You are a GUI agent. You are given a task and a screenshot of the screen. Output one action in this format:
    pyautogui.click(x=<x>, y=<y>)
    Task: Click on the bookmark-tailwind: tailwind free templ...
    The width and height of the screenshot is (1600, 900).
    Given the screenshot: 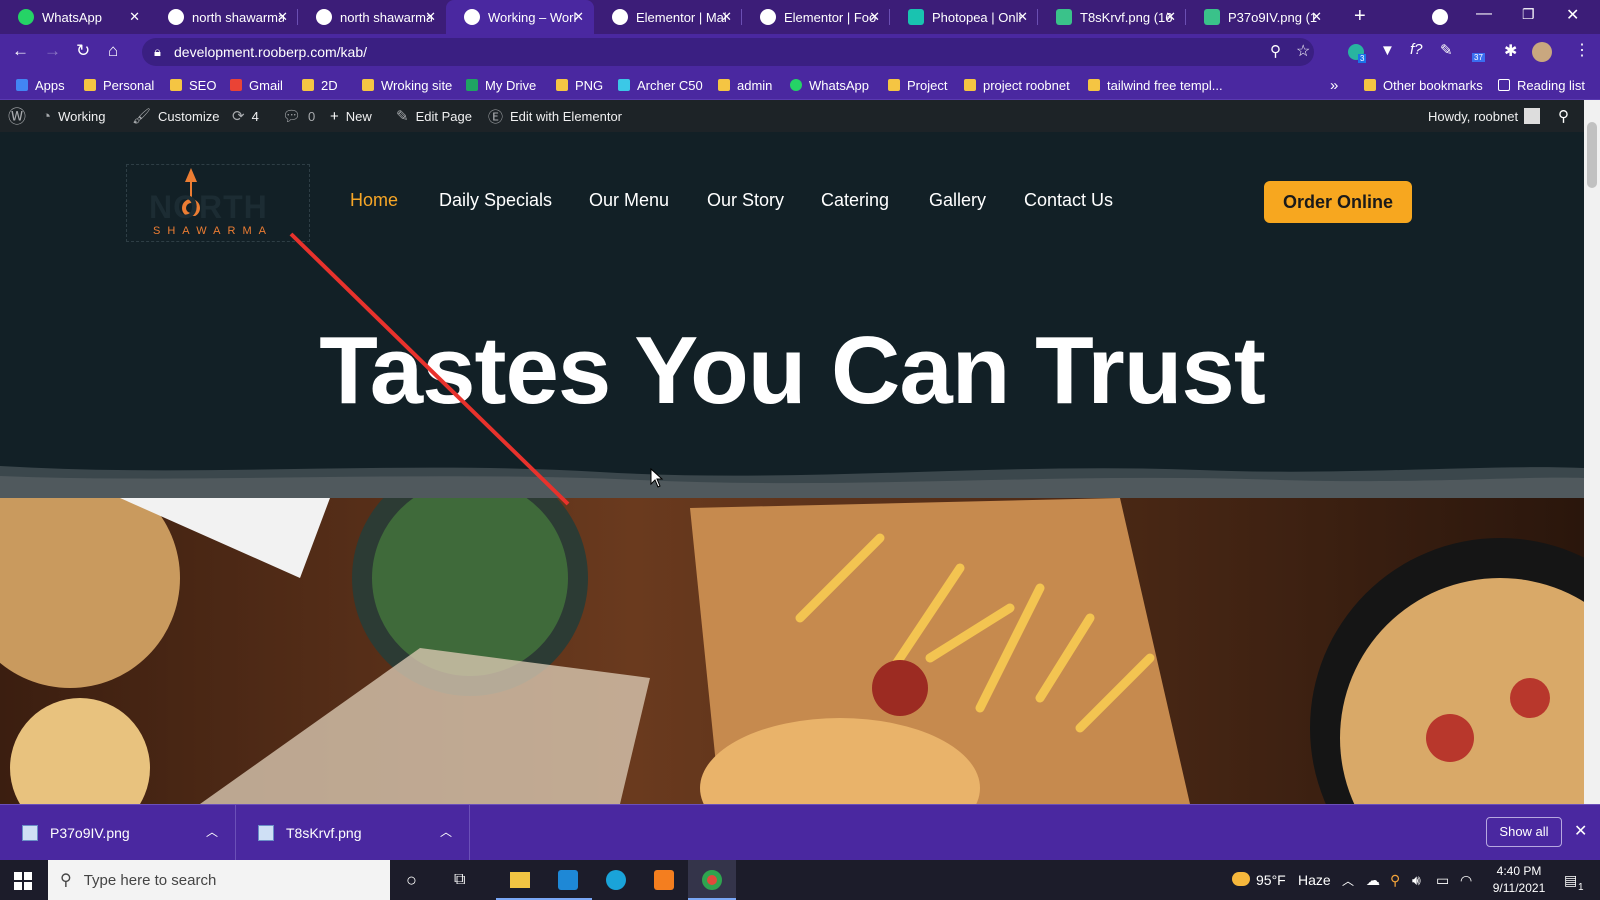 What is the action you would take?
    pyautogui.click(x=1155, y=85)
    